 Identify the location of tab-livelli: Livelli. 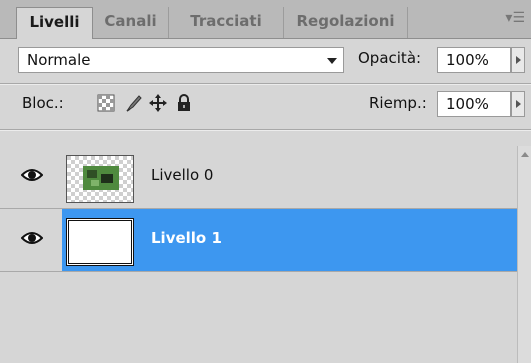
(54, 23).